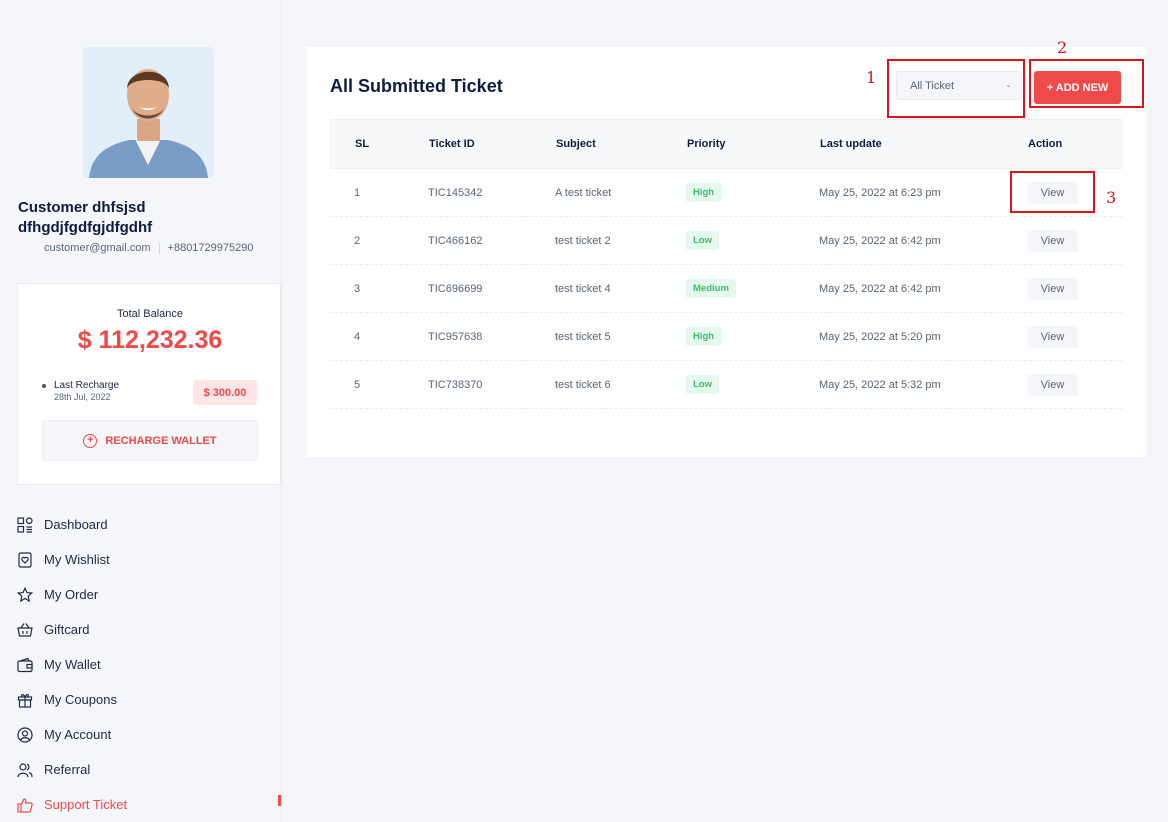  I want to click on wishlist-icon, so click(25, 559).